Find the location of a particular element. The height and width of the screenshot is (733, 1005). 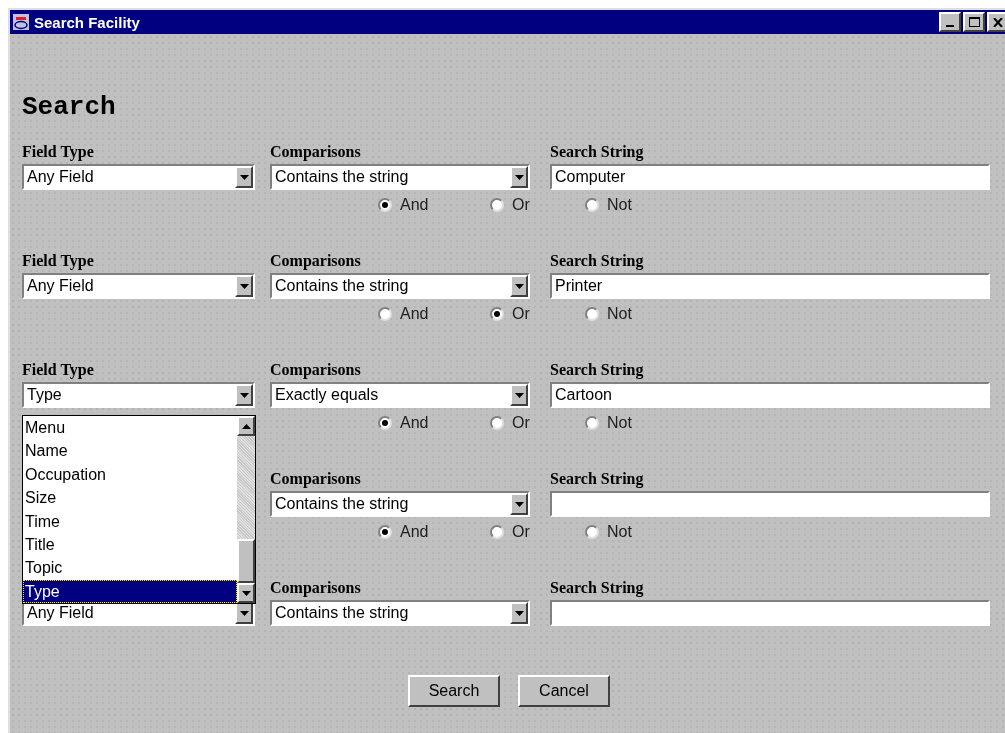

search-string-field: Computer is located at coordinates (770, 177).